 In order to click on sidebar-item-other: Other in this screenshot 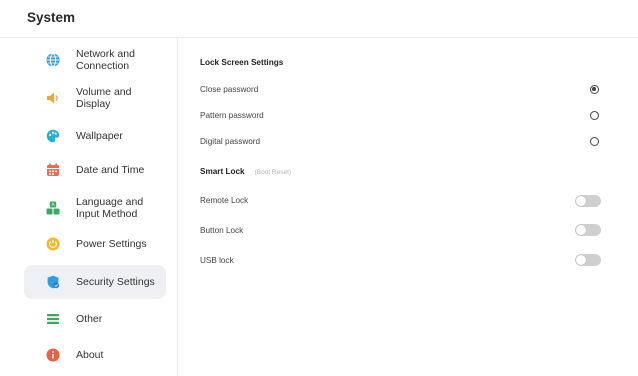, I will do `click(95, 319)`.